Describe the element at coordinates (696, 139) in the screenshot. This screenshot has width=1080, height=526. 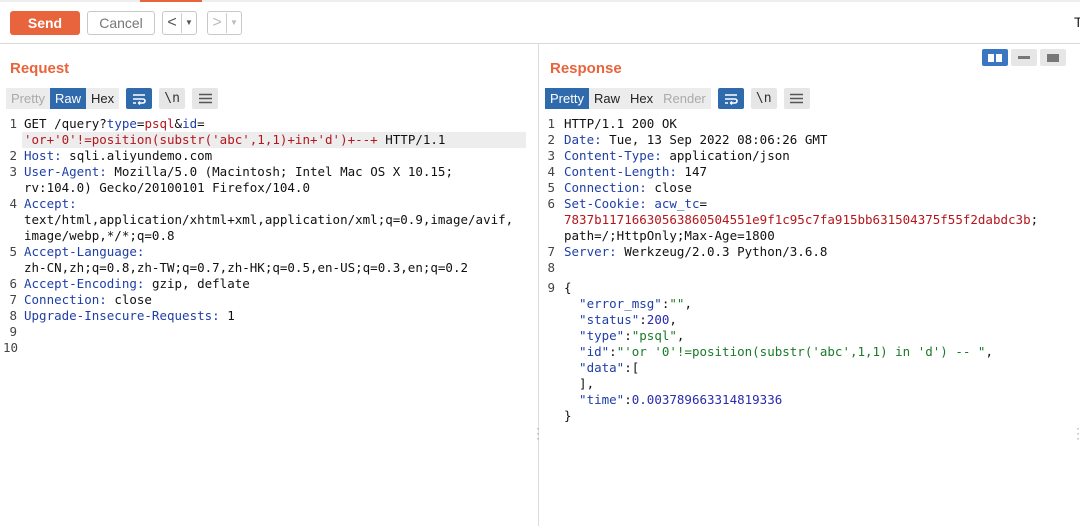
I see `header-line: Date: Tue, 13 Sep 2022 08:06:26 GMT` at that location.